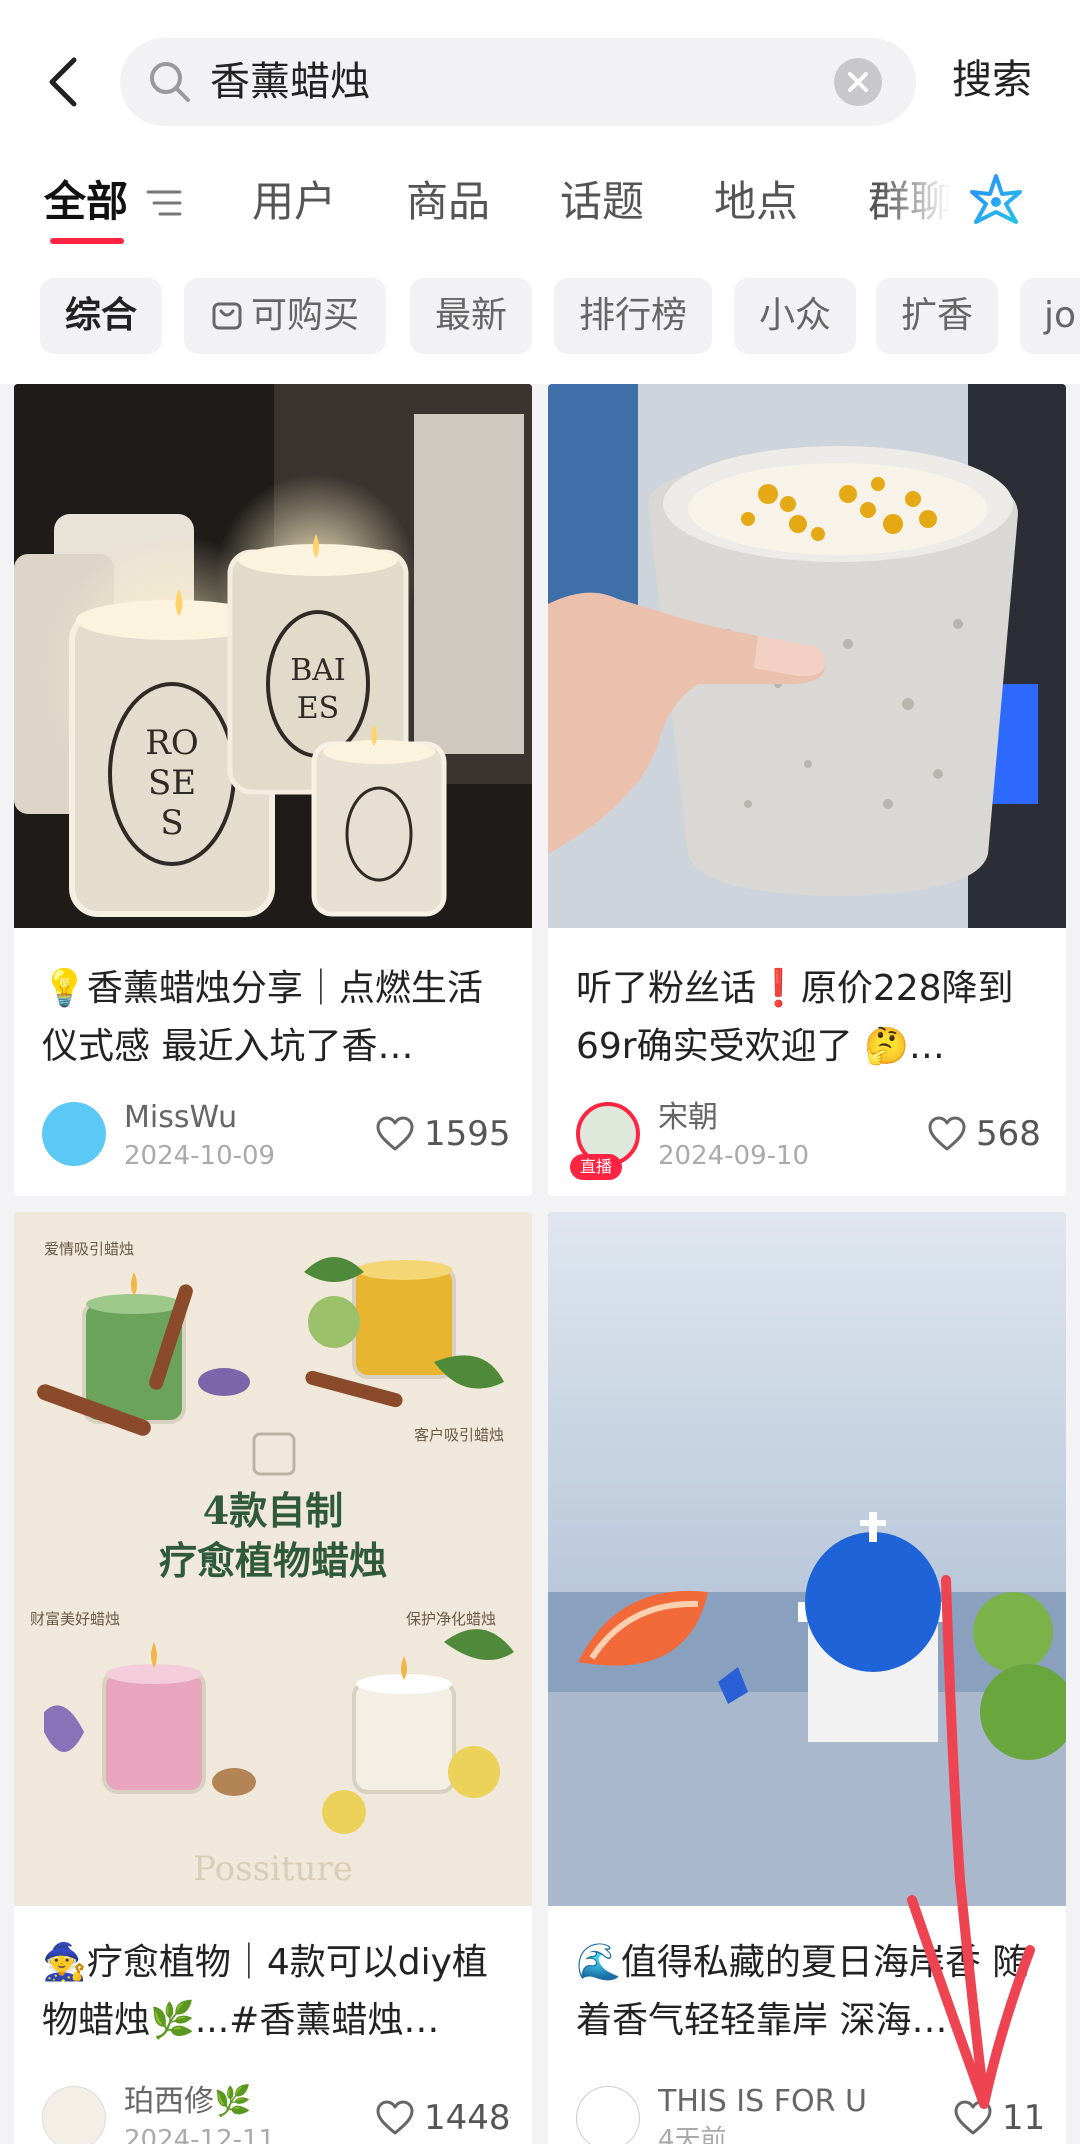 This screenshot has width=1080, height=2144. Describe the element at coordinates (227, 316) in the screenshot. I see `shopping-bag-icon` at that location.